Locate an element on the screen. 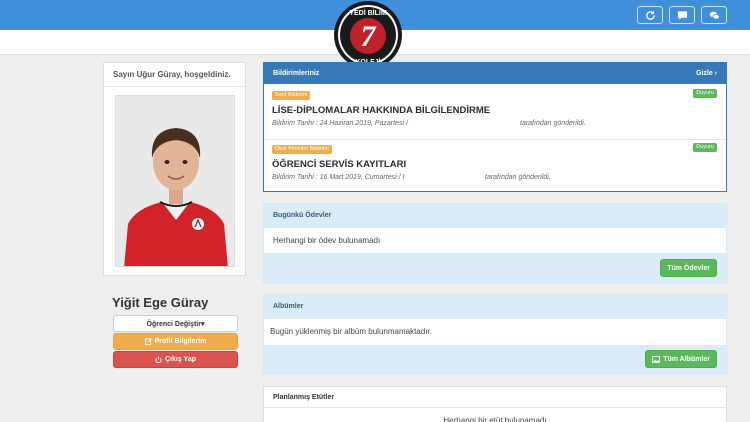 The image size is (750, 422). school-logo: YEDİ BİLİM 7 KOLEJİ is located at coordinates (368, 35).